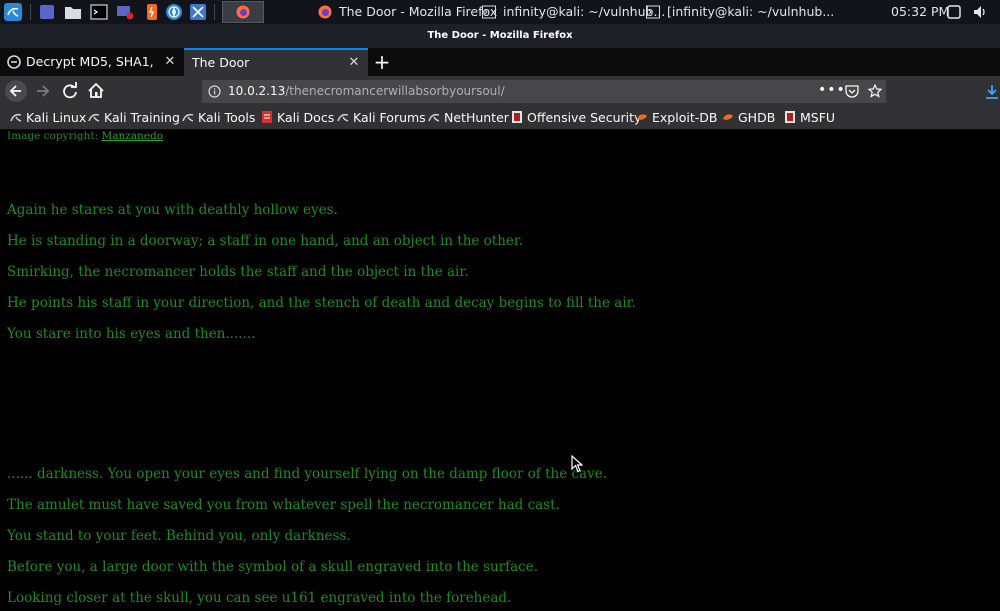 The height and width of the screenshot is (611, 1000). What do you see at coordinates (920, 12) in the screenshot?
I see `panel-clock: 05:32 PM` at bounding box center [920, 12].